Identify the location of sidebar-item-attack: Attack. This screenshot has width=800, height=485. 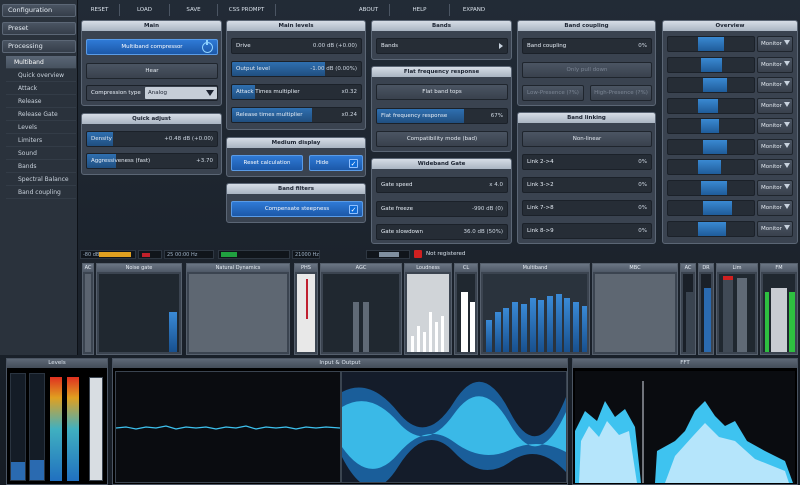
(41, 88).